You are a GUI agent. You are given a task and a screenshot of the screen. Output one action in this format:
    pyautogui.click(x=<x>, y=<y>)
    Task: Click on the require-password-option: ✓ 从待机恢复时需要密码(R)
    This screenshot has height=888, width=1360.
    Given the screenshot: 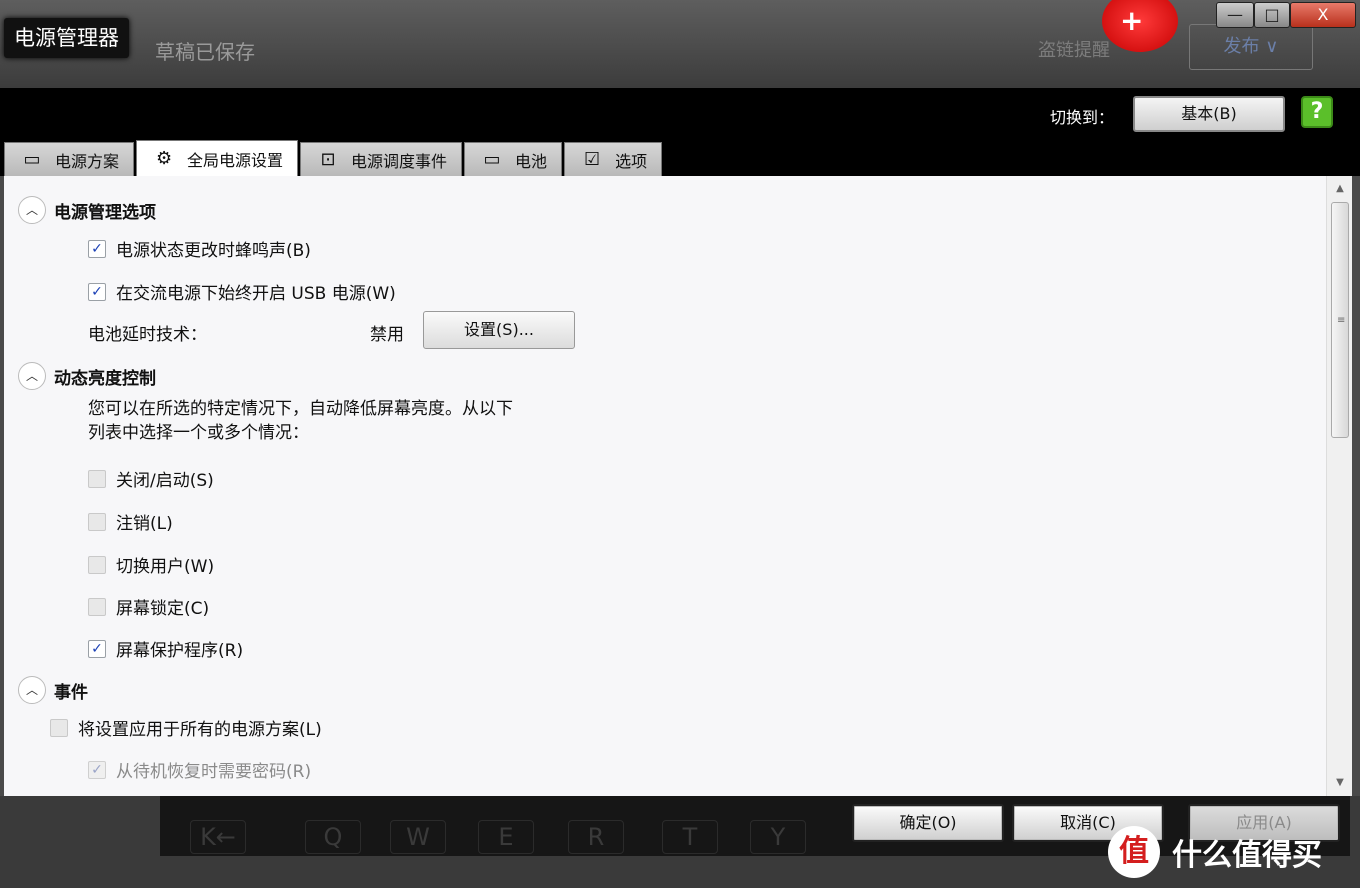 What is the action you would take?
    pyautogui.click(x=199, y=769)
    